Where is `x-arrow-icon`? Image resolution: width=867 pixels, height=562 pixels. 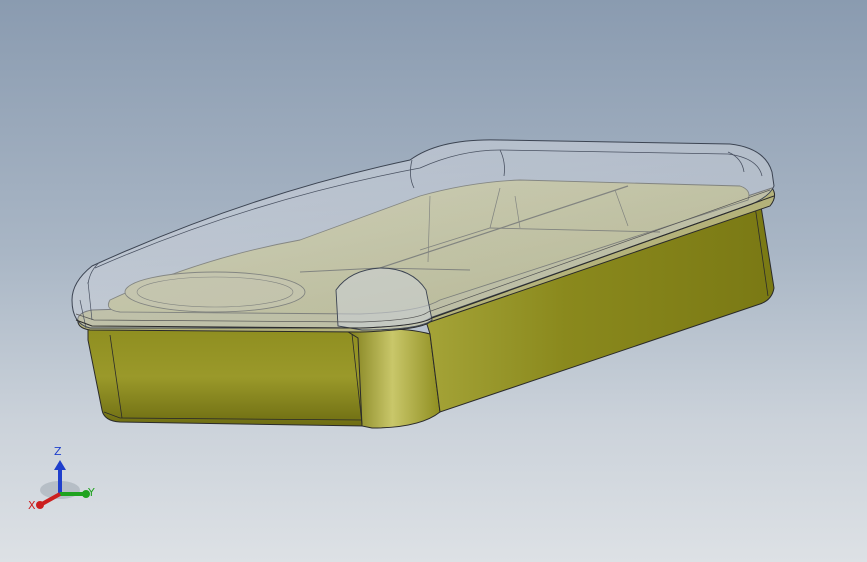
x-arrow-icon is located at coordinates (40, 505).